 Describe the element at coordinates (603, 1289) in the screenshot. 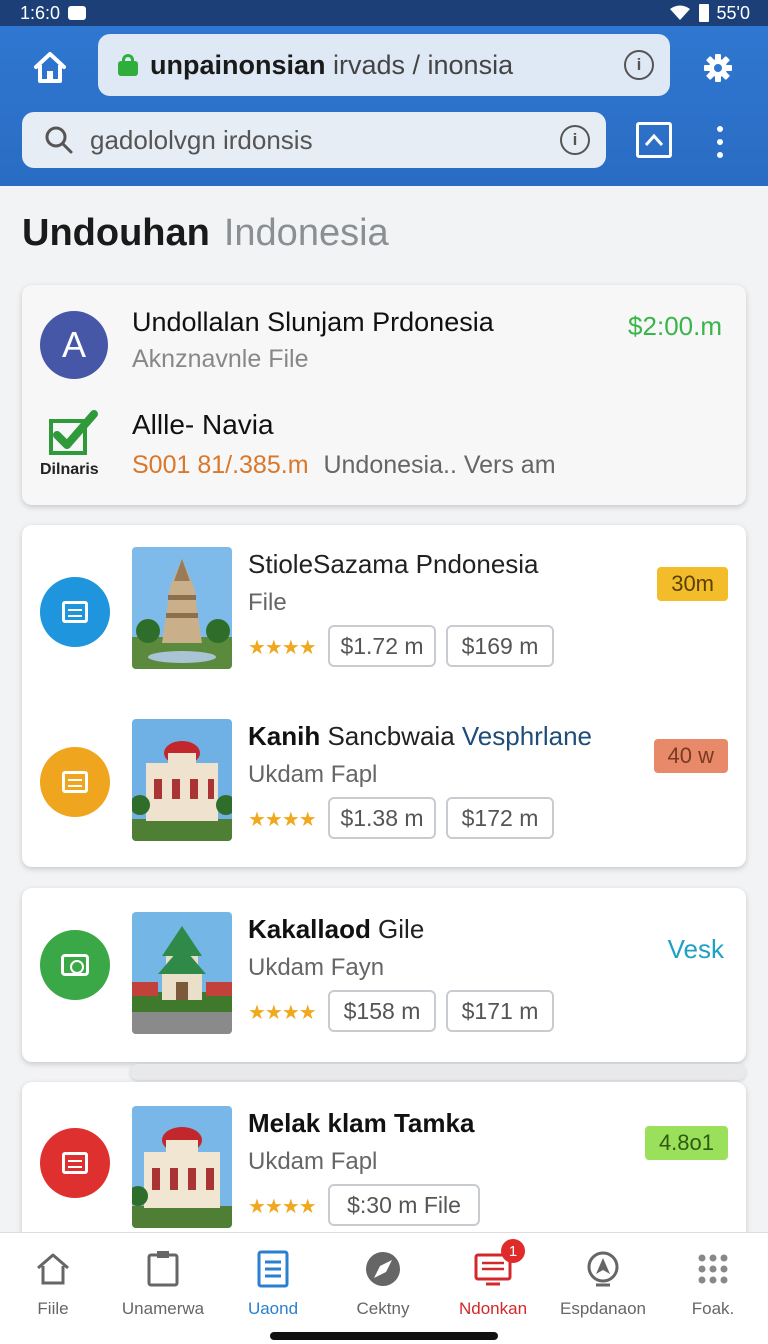

I see `nav-item-location: Espdanaon` at that location.